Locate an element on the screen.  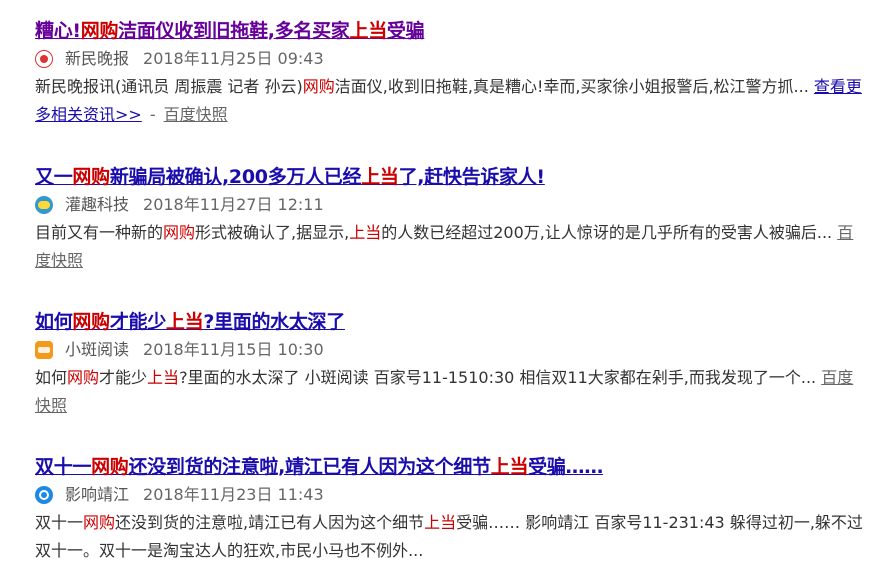
publish-date: 2018年11月23日 11:43 is located at coordinates (233, 494).